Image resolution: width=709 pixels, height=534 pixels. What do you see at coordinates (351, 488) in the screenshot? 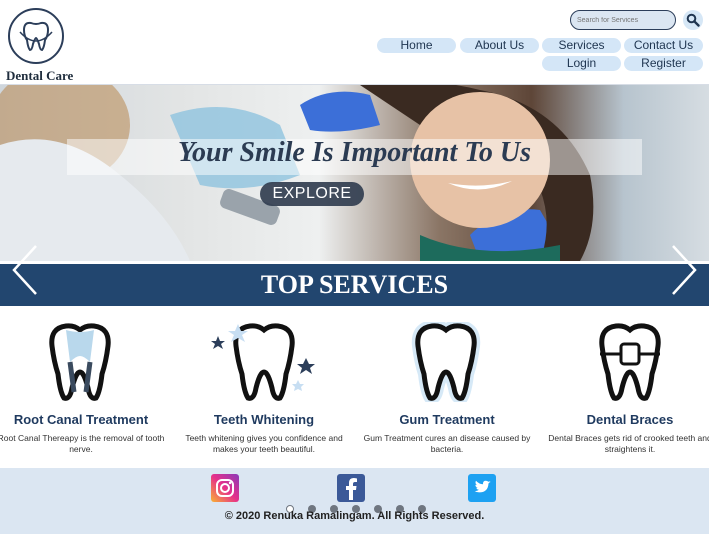
I see `facebook-icon` at bounding box center [351, 488].